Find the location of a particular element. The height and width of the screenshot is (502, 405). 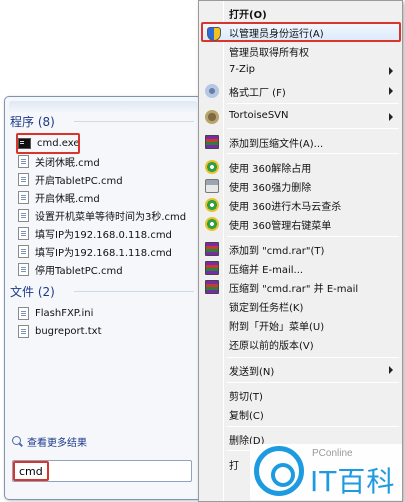

program-item-label: 开启TabletPC.cmd is located at coordinates (79, 181).